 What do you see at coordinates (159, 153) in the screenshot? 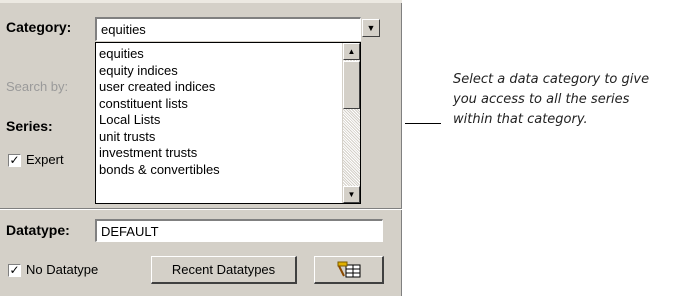
I see `category-option: investment trusts` at bounding box center [159, 153].